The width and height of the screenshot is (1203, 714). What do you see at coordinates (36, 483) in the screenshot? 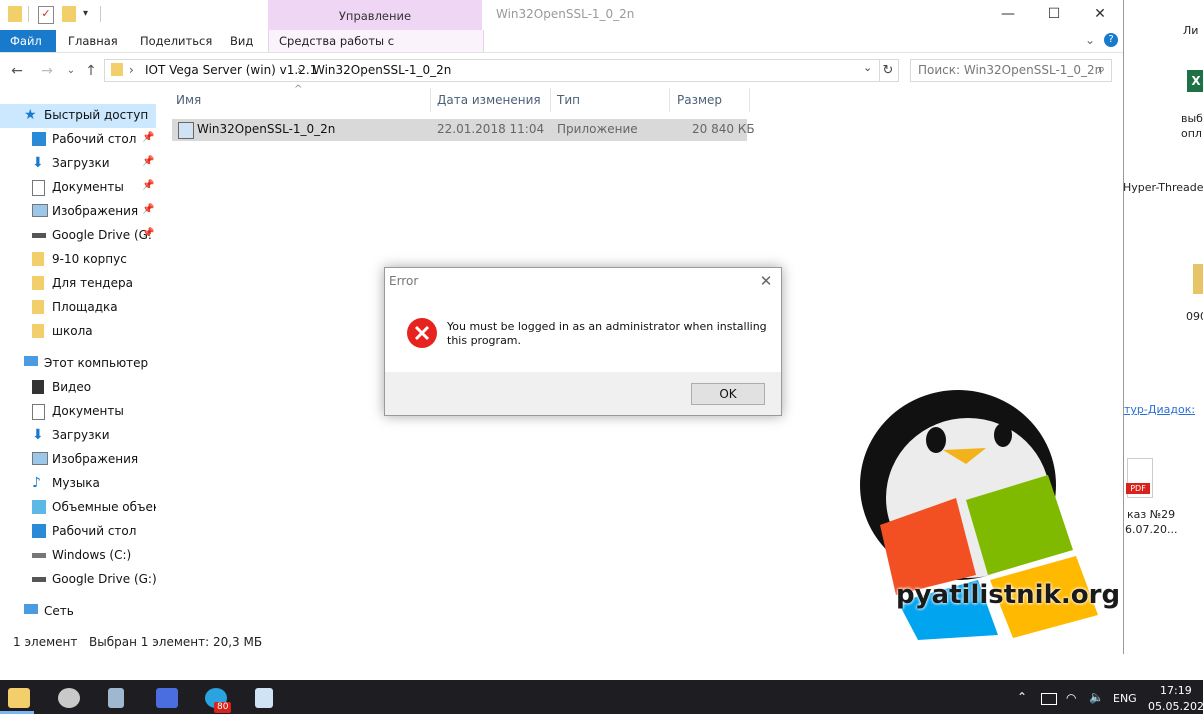
I see `music-icon: ♪` at bounding box center [36, 483].